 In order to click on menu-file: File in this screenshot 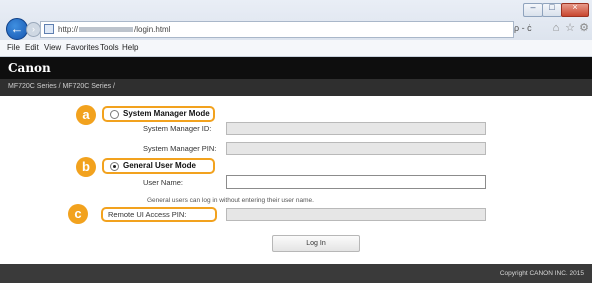, I will do `click(13, 48)`.